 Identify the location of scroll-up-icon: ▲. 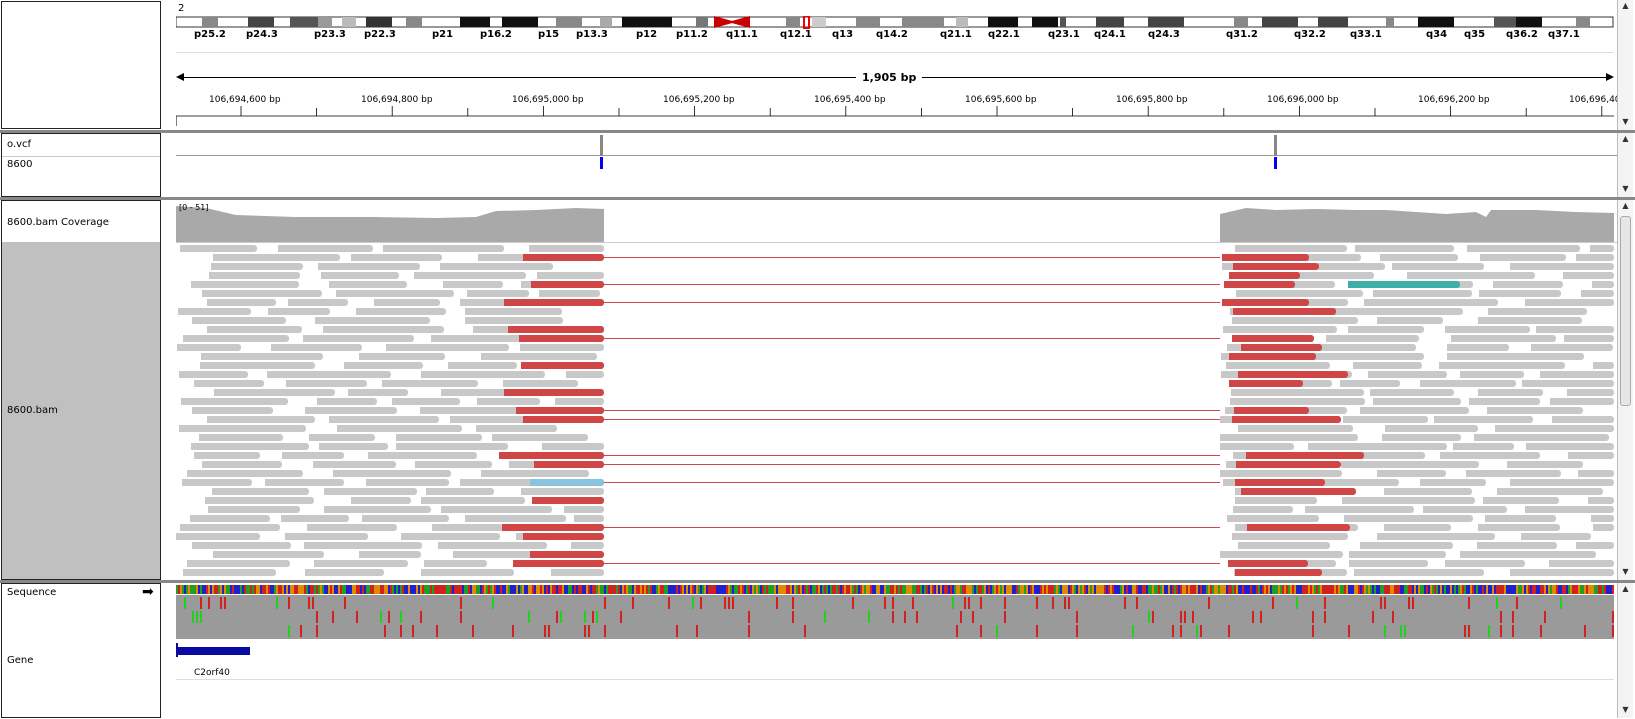
(1625, 139).